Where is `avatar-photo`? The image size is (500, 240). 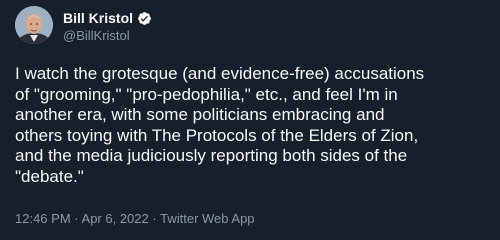
avatar-photo is located at coordinates (34, 25).